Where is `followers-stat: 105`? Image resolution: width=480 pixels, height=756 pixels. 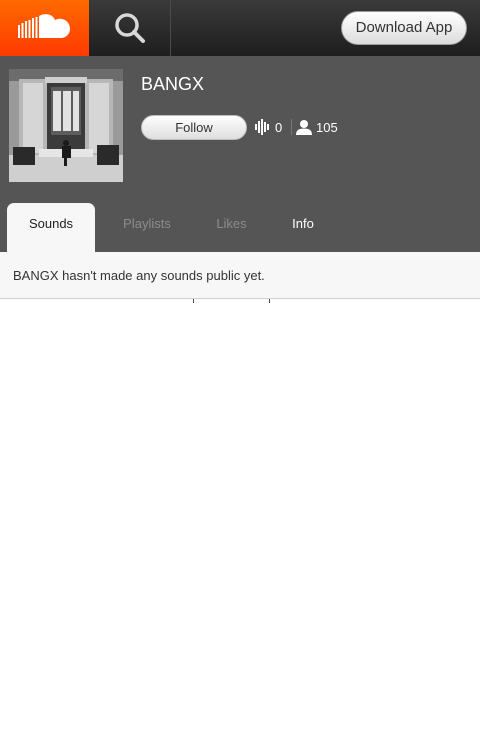
followers-stat: 105 is located at coordinates (317, 127).